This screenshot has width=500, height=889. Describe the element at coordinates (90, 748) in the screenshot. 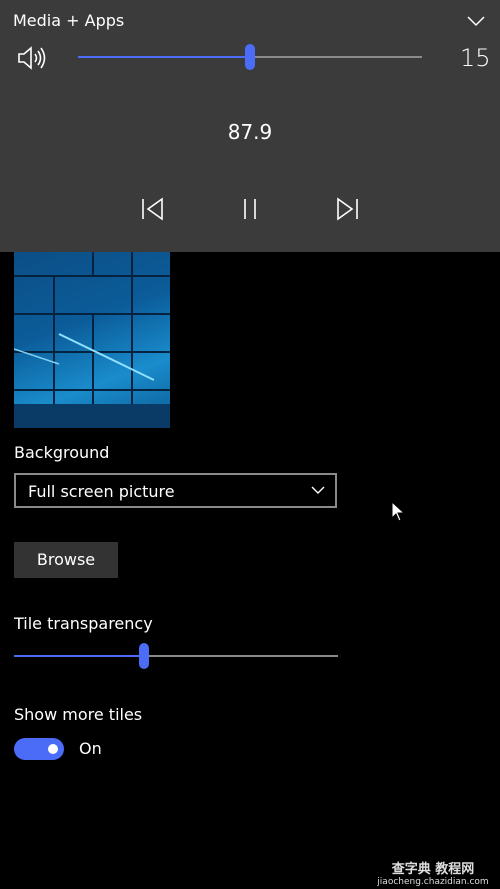

I see `toggle-state-label: On` at that location.